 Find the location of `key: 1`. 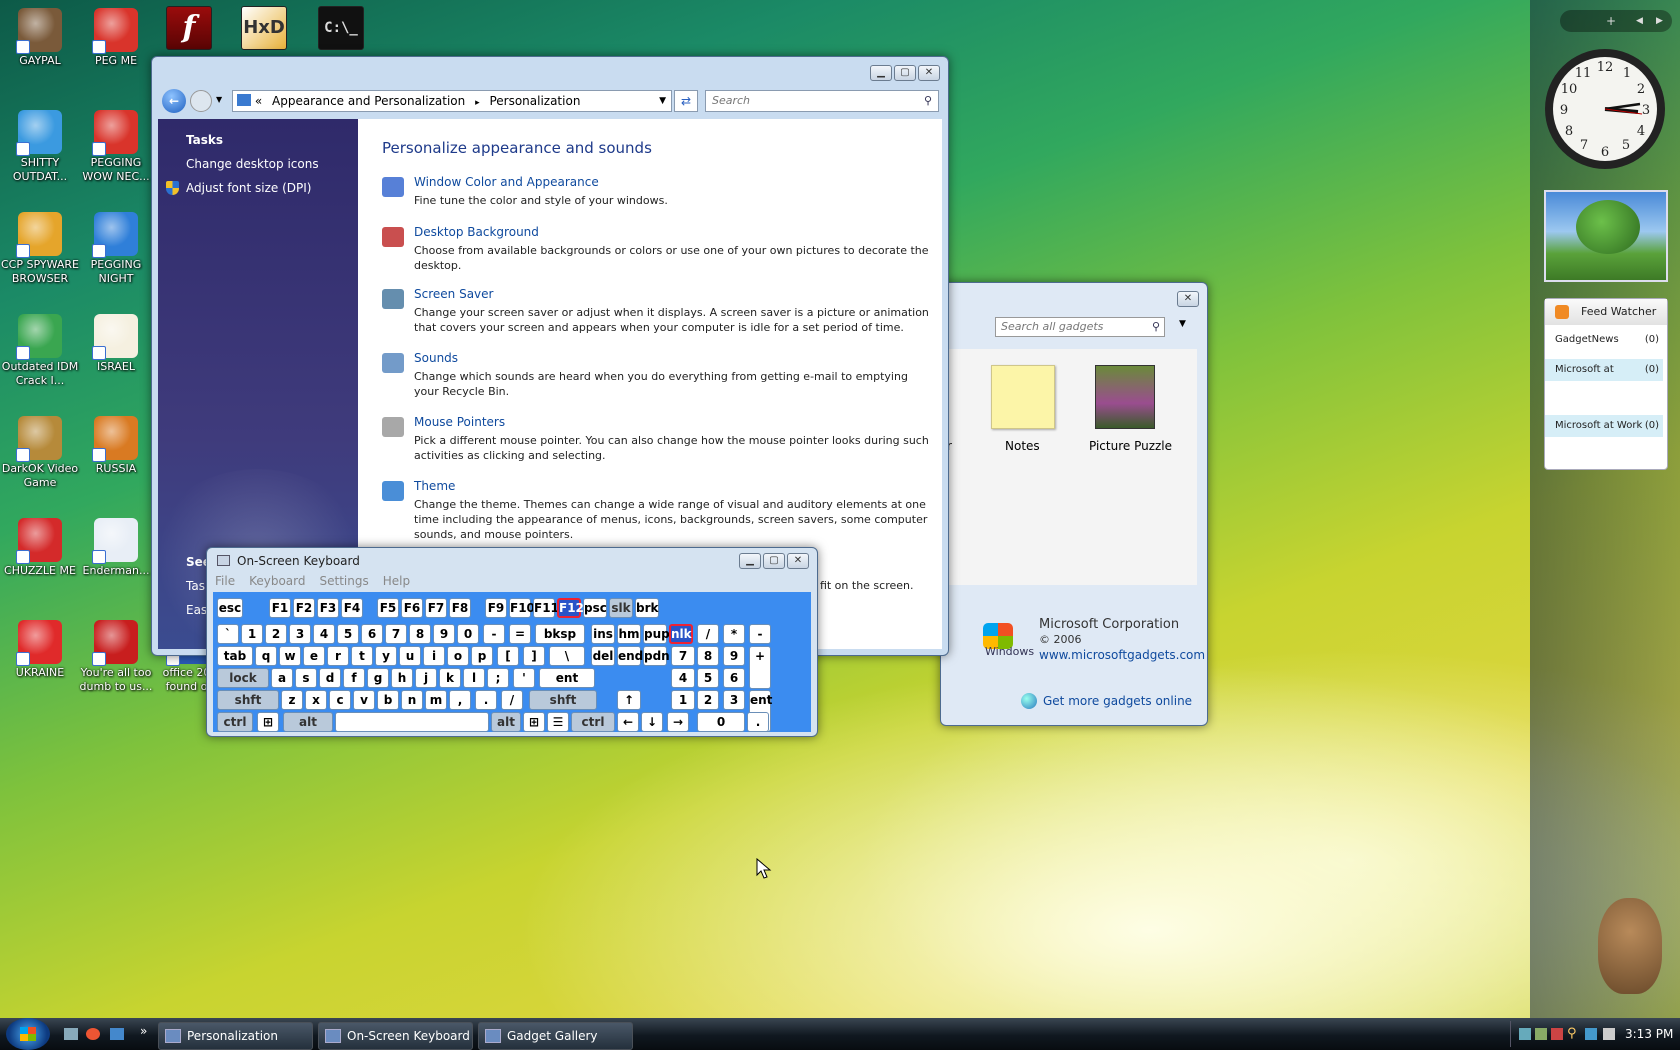

key: 1 is located at coordinates (252, 634).